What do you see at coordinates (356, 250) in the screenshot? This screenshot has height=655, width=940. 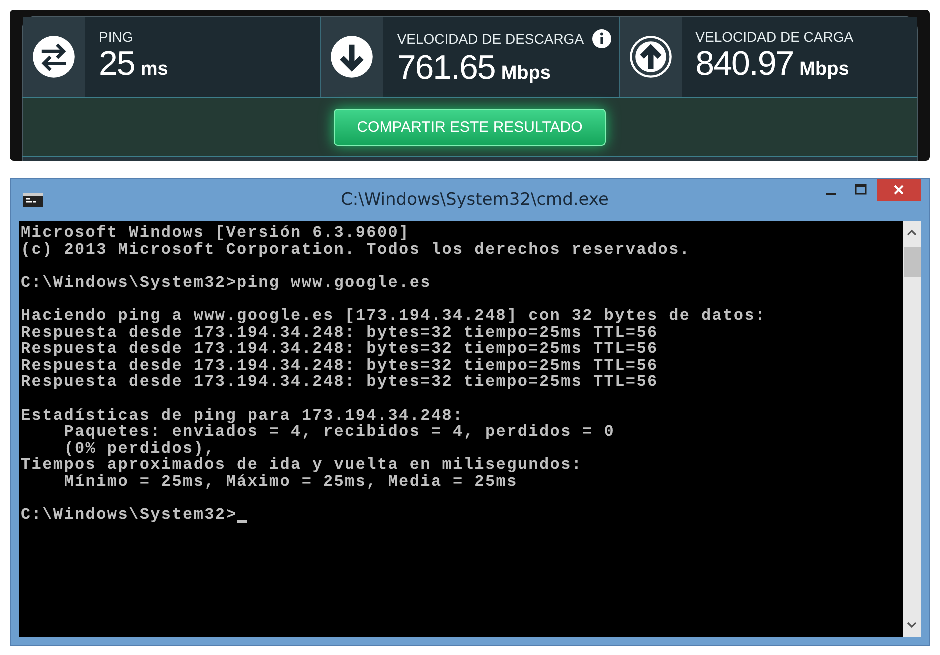 I see `console-line: (c) 2013 Microsoft Corporation. Todos los derechos reservados.` at bounding box center [356, 250].